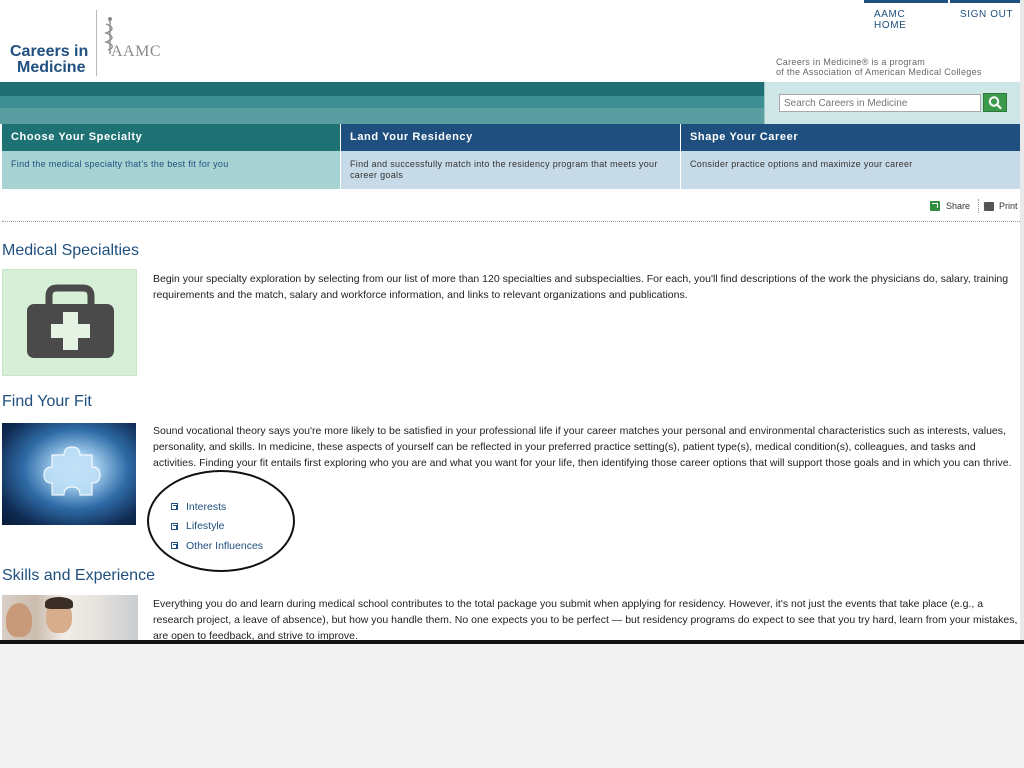 The width and height of the screenshot is (1024, 768). I want to click on find-your-fit-links: Interests Lifestyle Other Influences, so click(217, 526).